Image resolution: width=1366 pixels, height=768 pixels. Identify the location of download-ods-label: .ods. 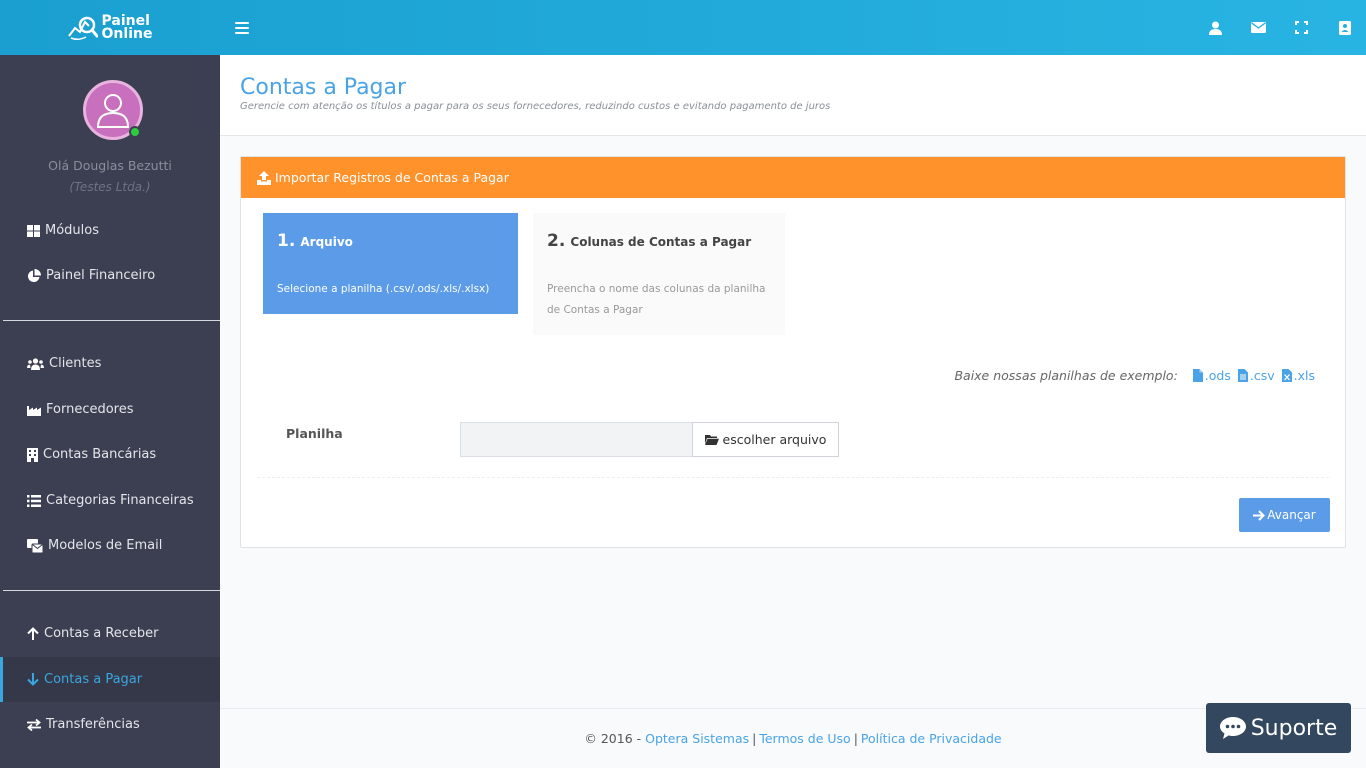
(1217, 375).